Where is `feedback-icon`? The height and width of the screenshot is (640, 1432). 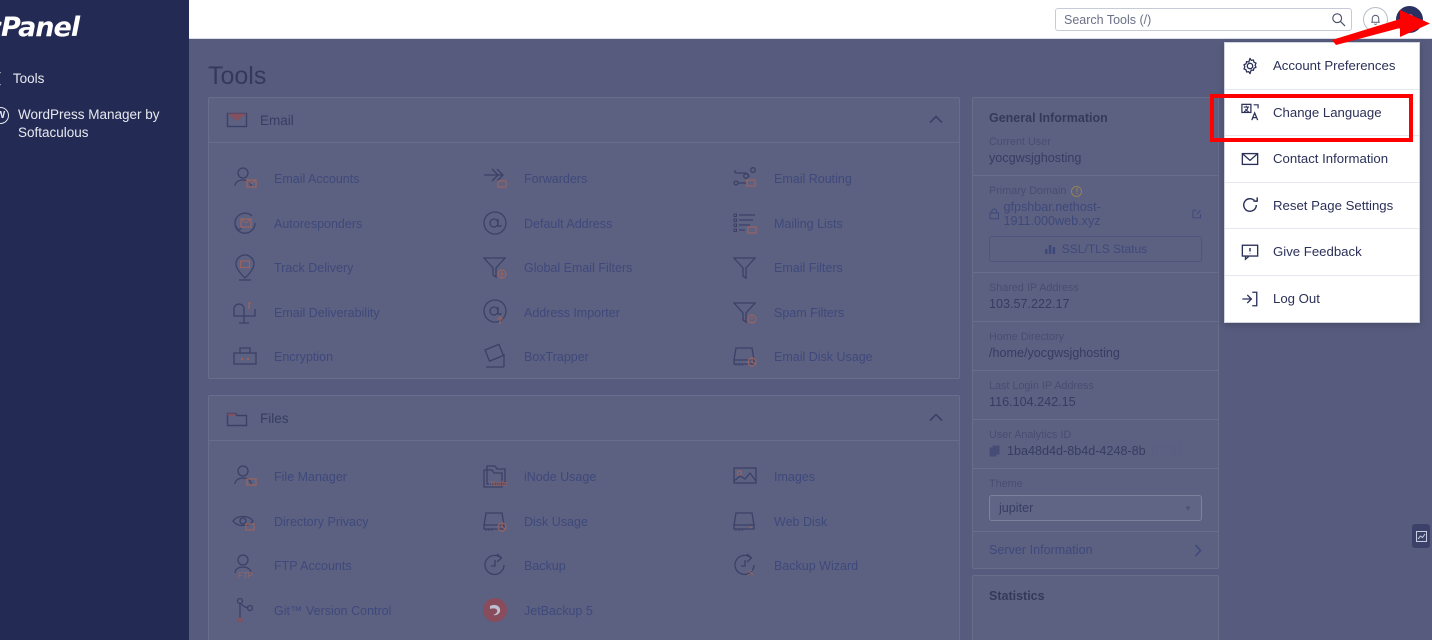
feedback-icon is located at coordinates (1250, 252).